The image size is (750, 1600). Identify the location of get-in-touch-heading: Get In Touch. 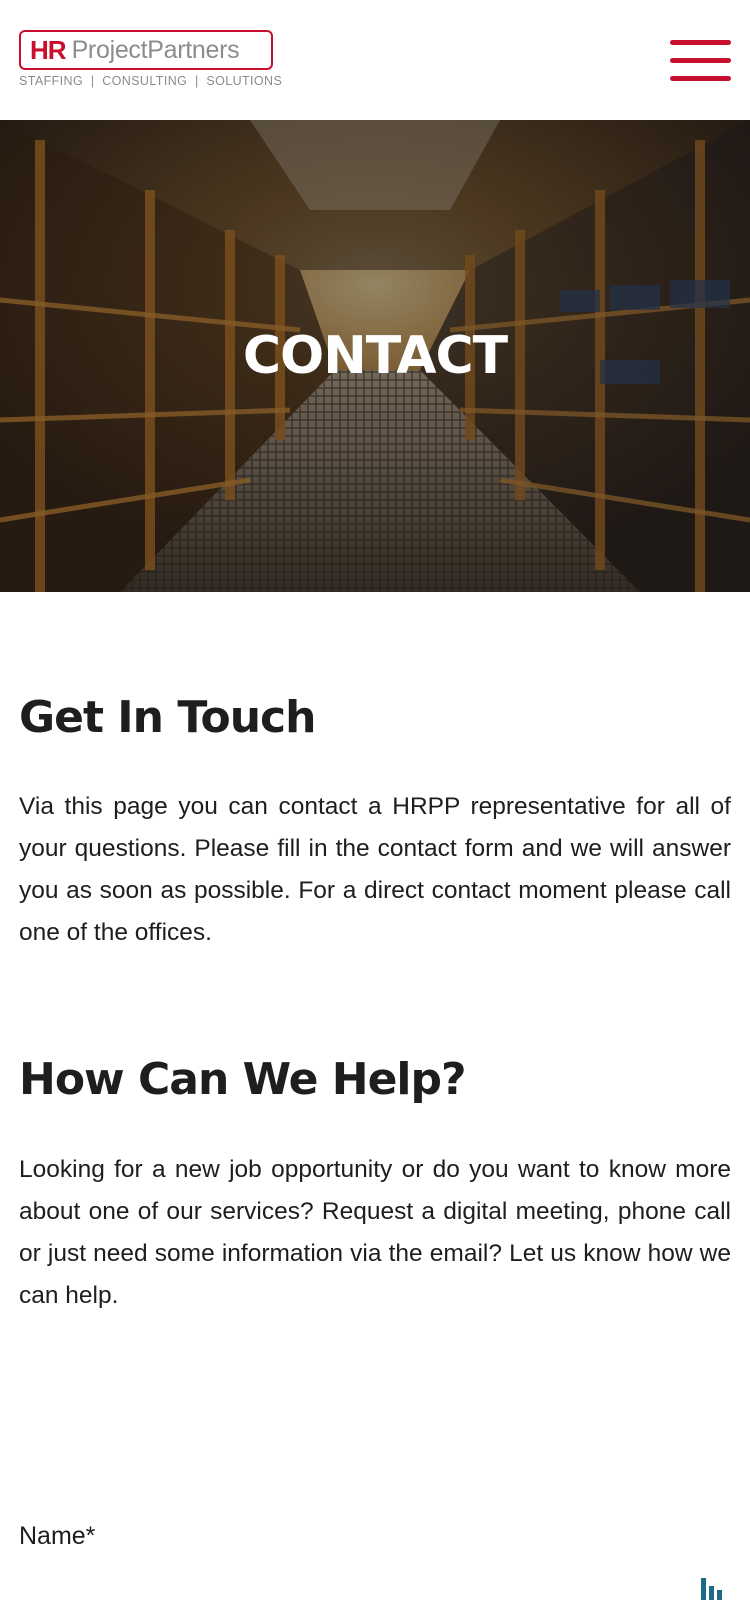
(167, 717).